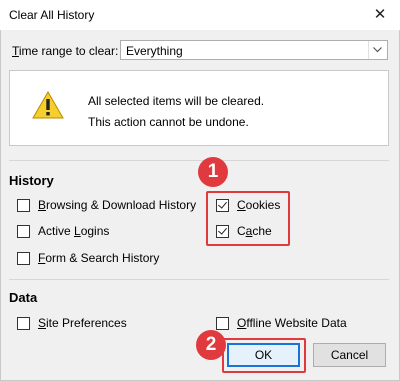 This screenshot has height=381, width=400. What do you see at coordinates (380, 15) in the screenshot?
I see `close-icon: ✕` at bounding box center [380, 15].